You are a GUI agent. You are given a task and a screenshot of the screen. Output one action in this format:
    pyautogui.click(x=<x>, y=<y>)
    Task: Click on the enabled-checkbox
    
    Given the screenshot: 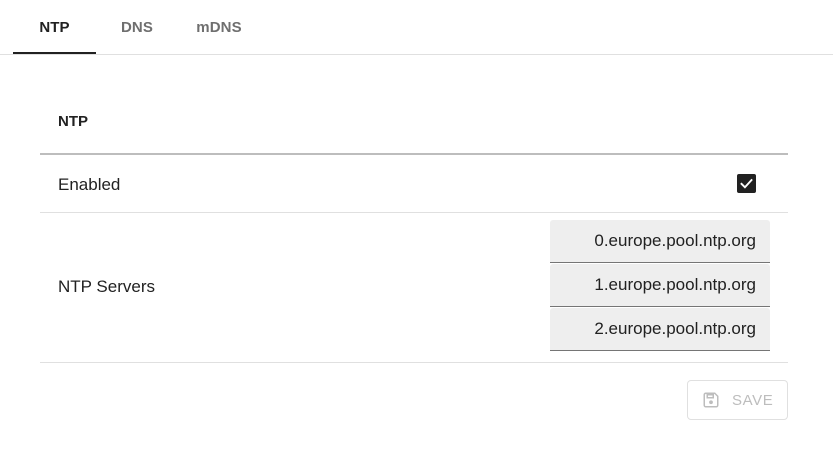 What is the action you would take?
    pyautogui.click(x=746, y=183)
    